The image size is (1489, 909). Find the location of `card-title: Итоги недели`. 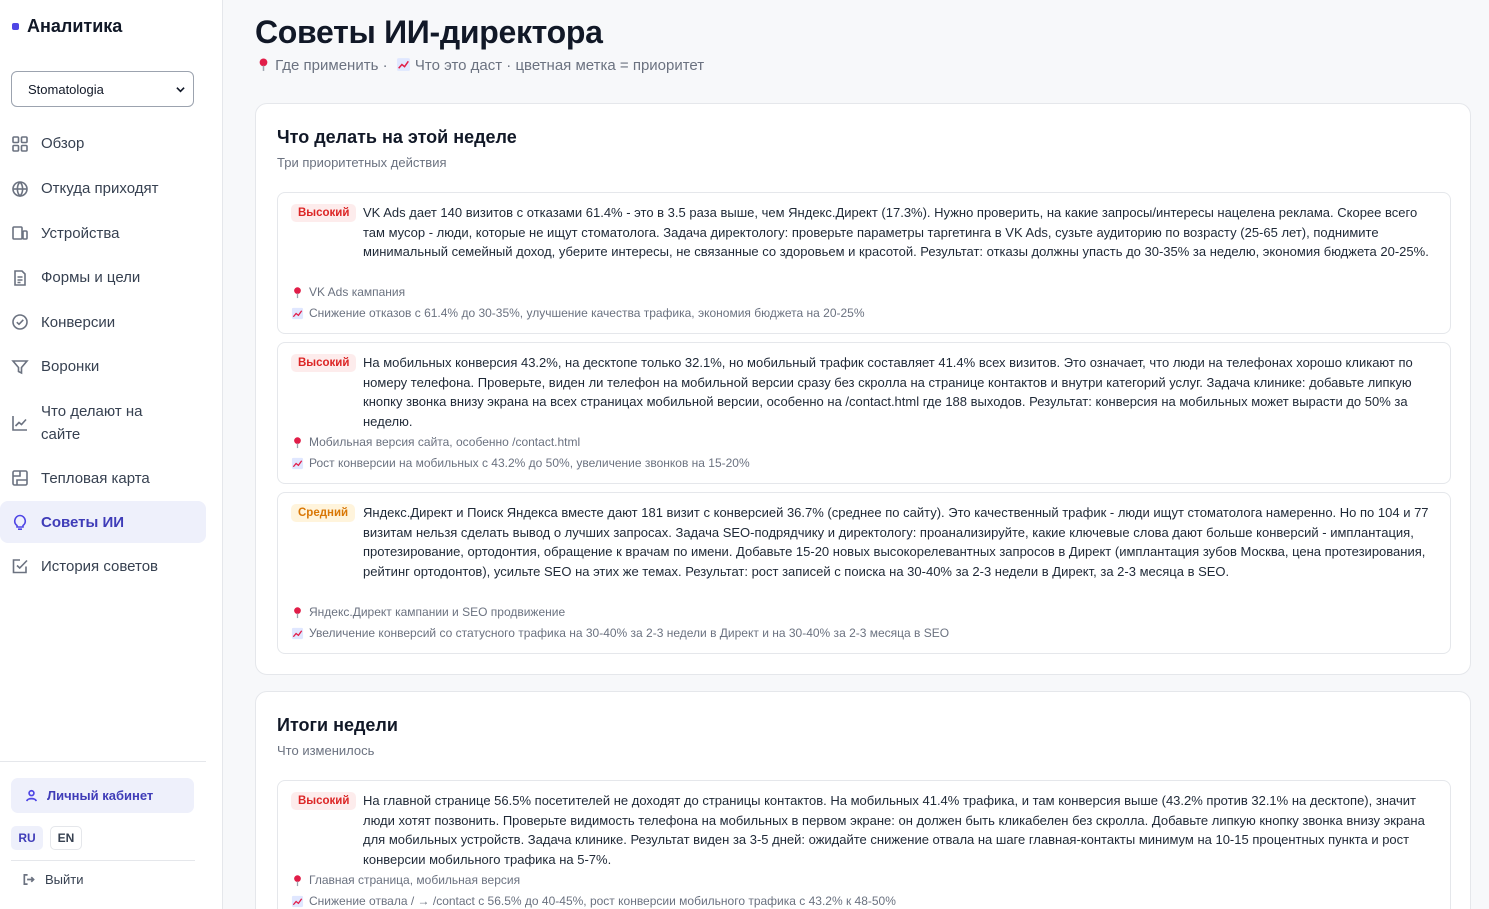

card-title: Итоги недели is located at coordinates (337, 725).